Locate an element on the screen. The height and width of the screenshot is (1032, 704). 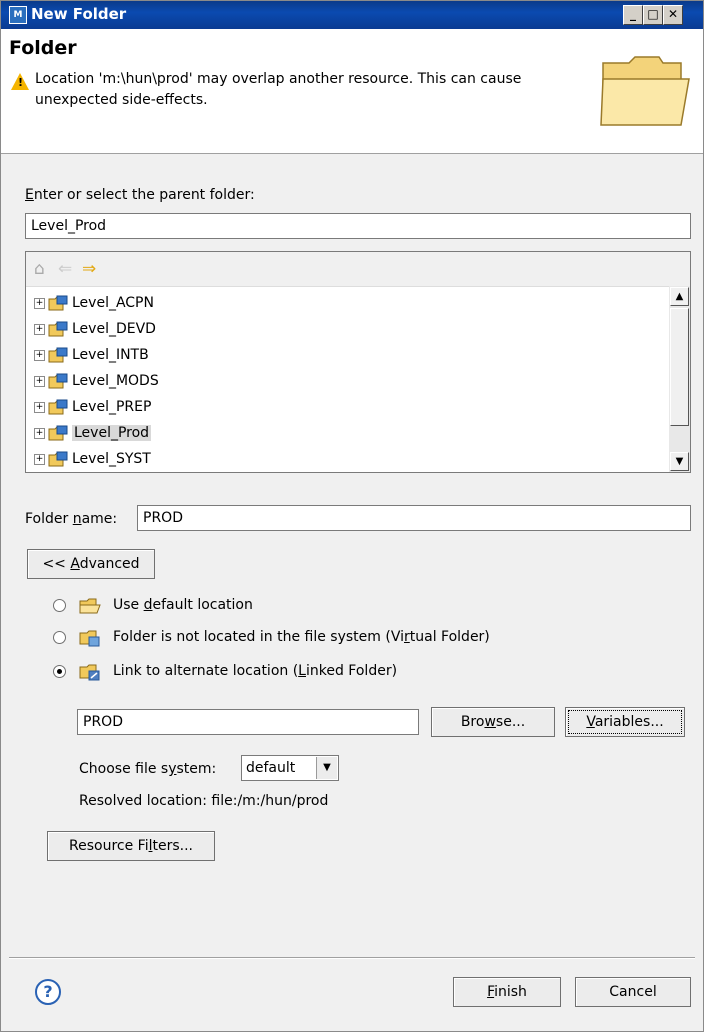
tree-item: + Level_PREP is located at coordinates (92, 407).